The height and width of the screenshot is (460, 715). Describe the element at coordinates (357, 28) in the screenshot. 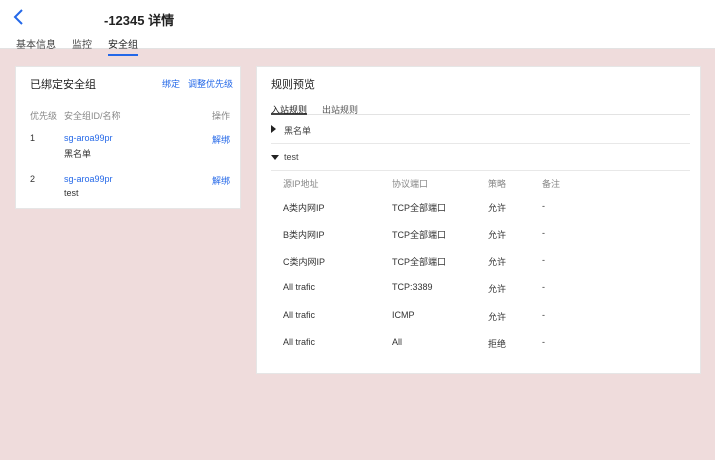

I see `page-header: -12345 详情 基本信息 监控 安全组` at that location.